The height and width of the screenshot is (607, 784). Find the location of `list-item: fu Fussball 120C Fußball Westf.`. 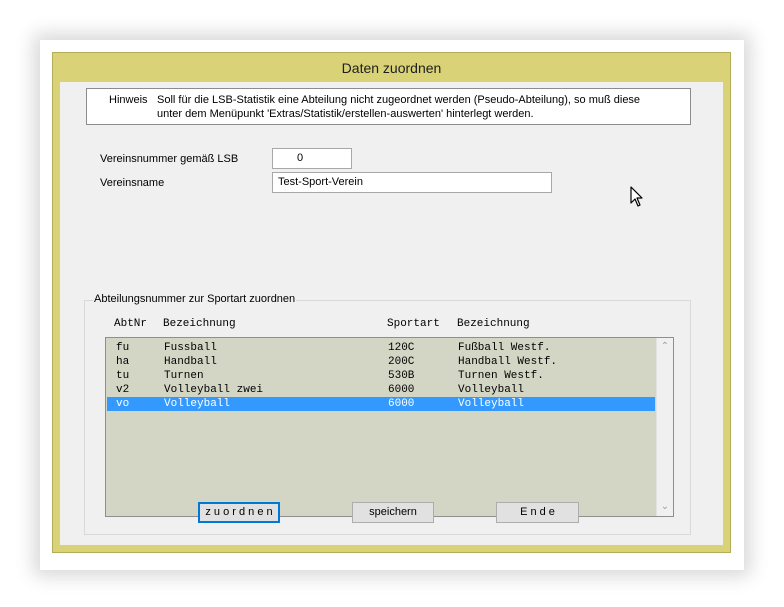

list-item: fu Fussball 120C Fußball Westf. is located at coordinates (381, 348).